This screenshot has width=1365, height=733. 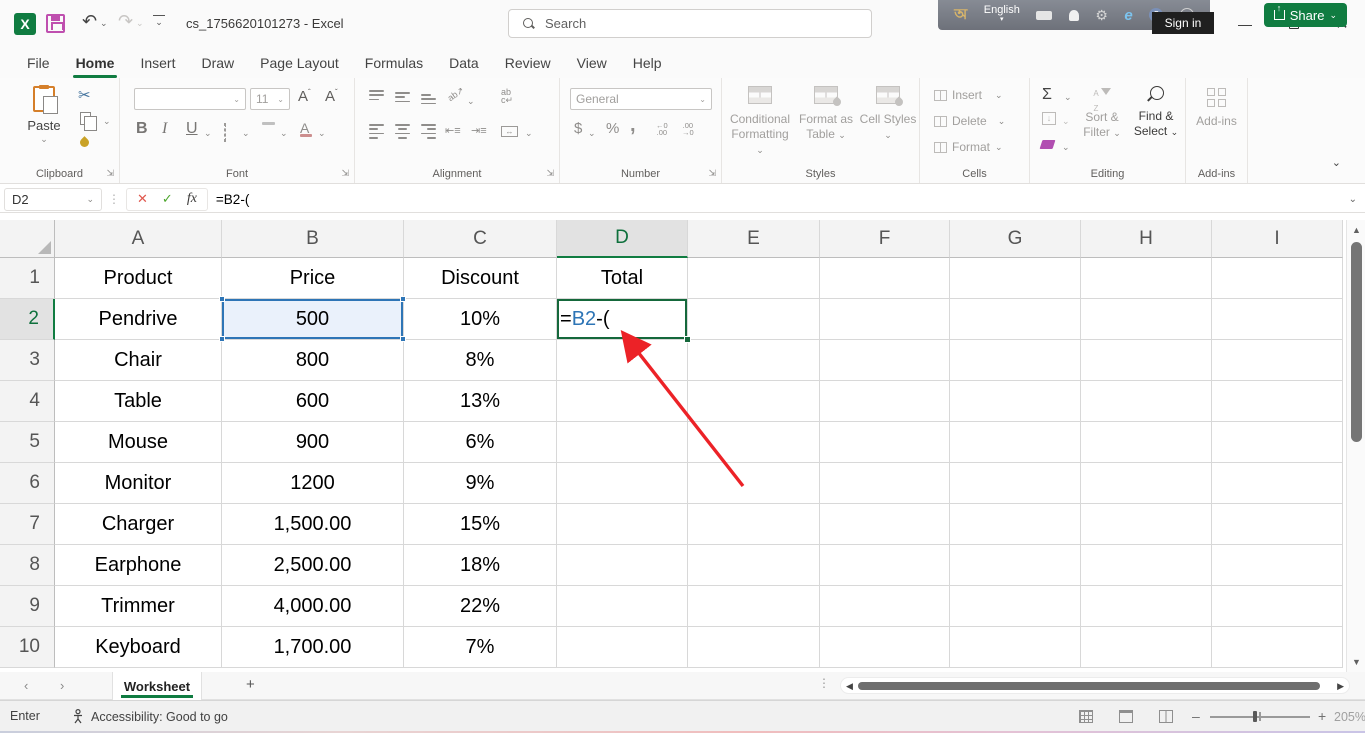 I want to click on name-box-caret-icon: ⌄, so click(x=90, y=199).